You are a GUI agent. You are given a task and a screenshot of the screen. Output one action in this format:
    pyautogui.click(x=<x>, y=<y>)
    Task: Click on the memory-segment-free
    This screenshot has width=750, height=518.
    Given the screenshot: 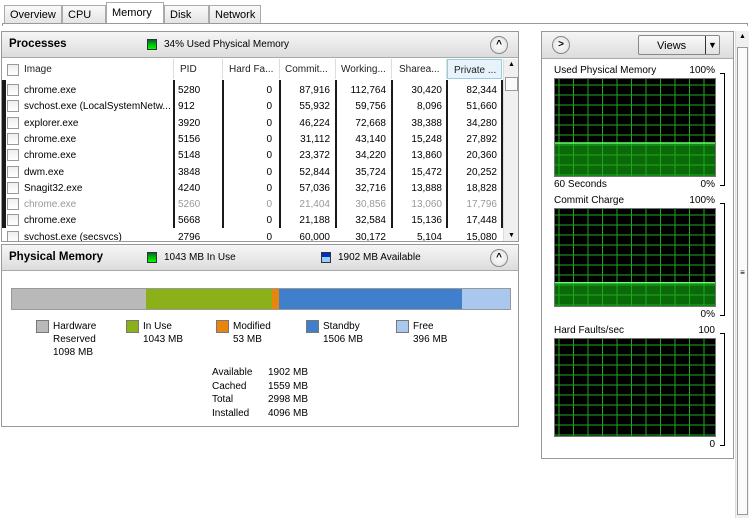 What is the action you would take?
    pyautogui.click(x=485, y=299)
    